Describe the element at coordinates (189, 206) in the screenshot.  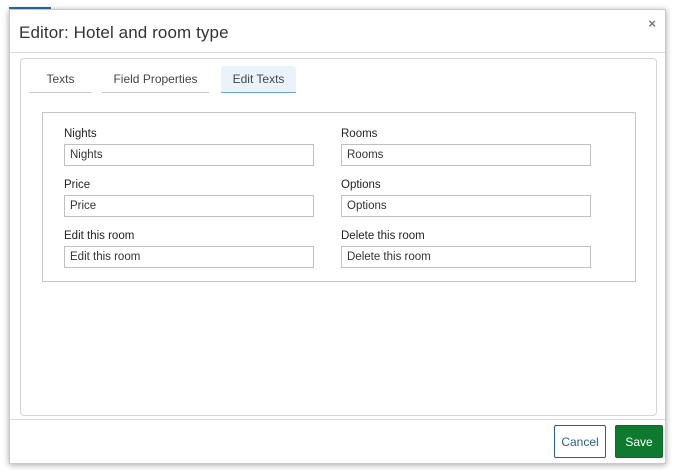
I see `price-input` at that location.